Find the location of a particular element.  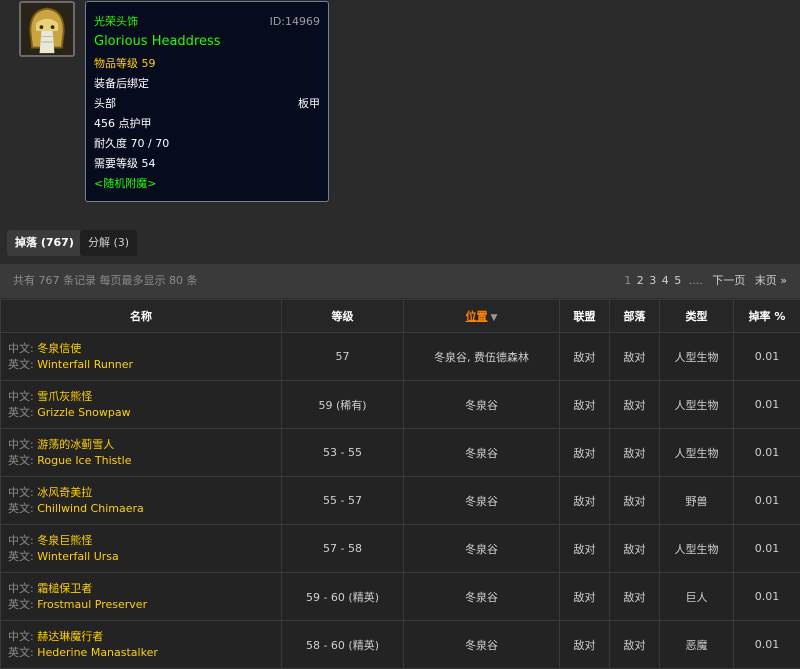

npc-level: 57 - 58 is located at coordinates (343, 549).